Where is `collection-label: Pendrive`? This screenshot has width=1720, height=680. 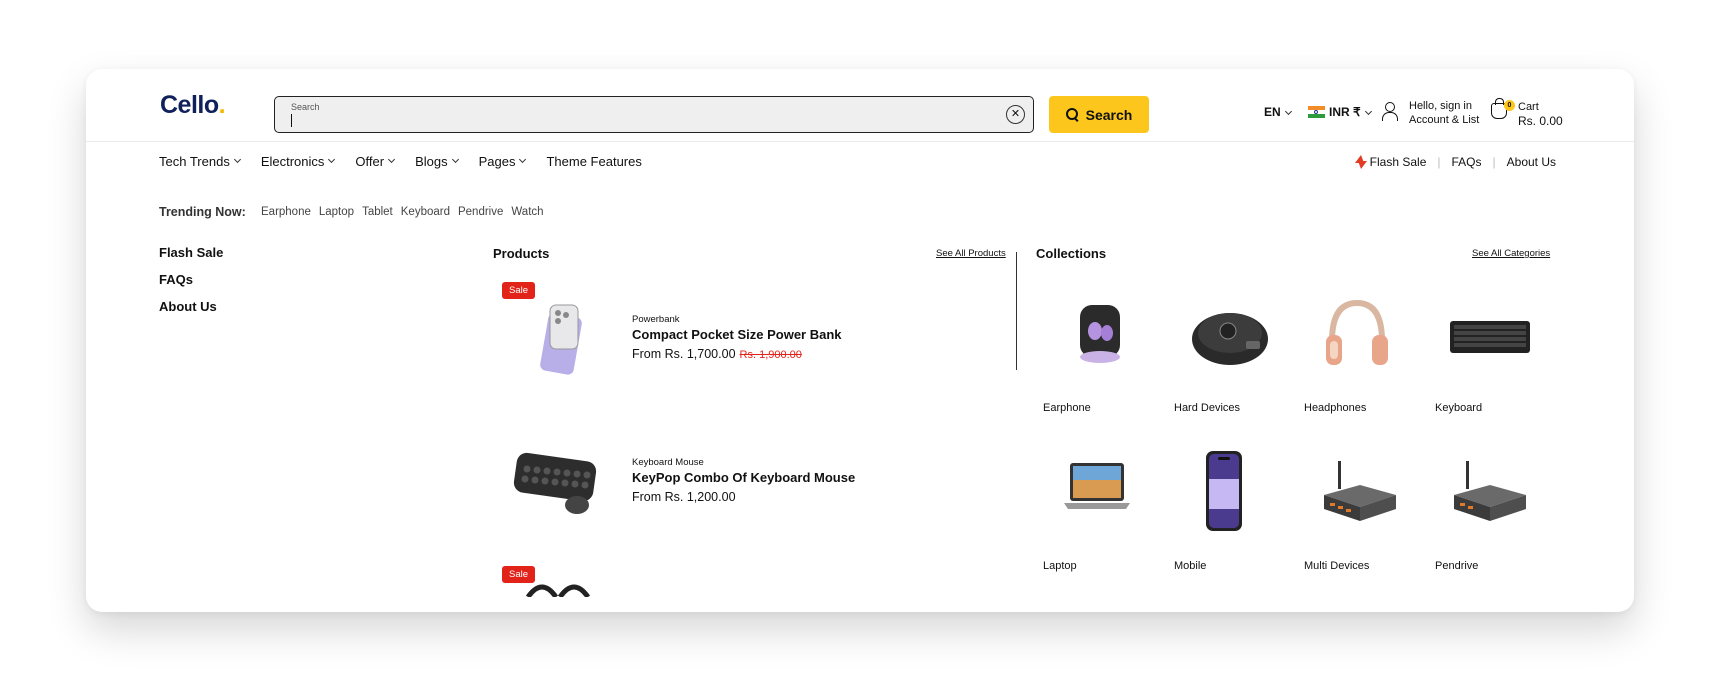 collection-label: Pendrive is located at coordinates (1456, 566).